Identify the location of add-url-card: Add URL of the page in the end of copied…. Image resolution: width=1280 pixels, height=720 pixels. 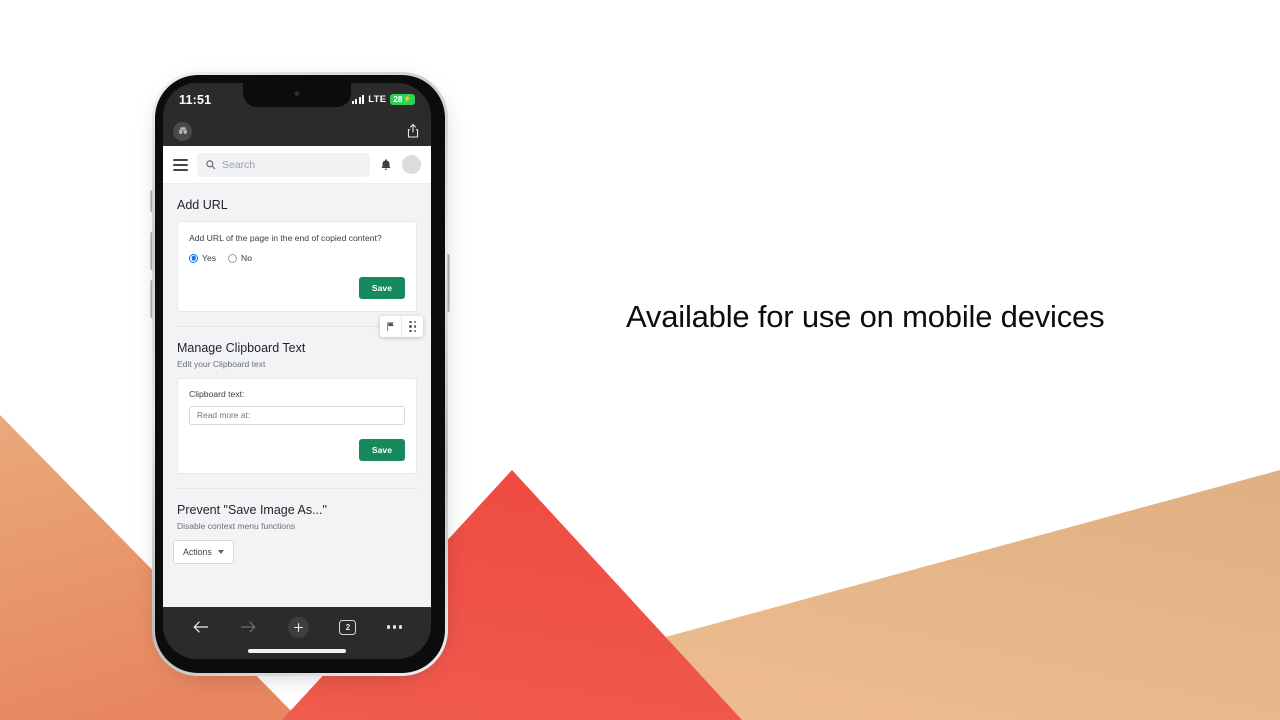
(297, 267).